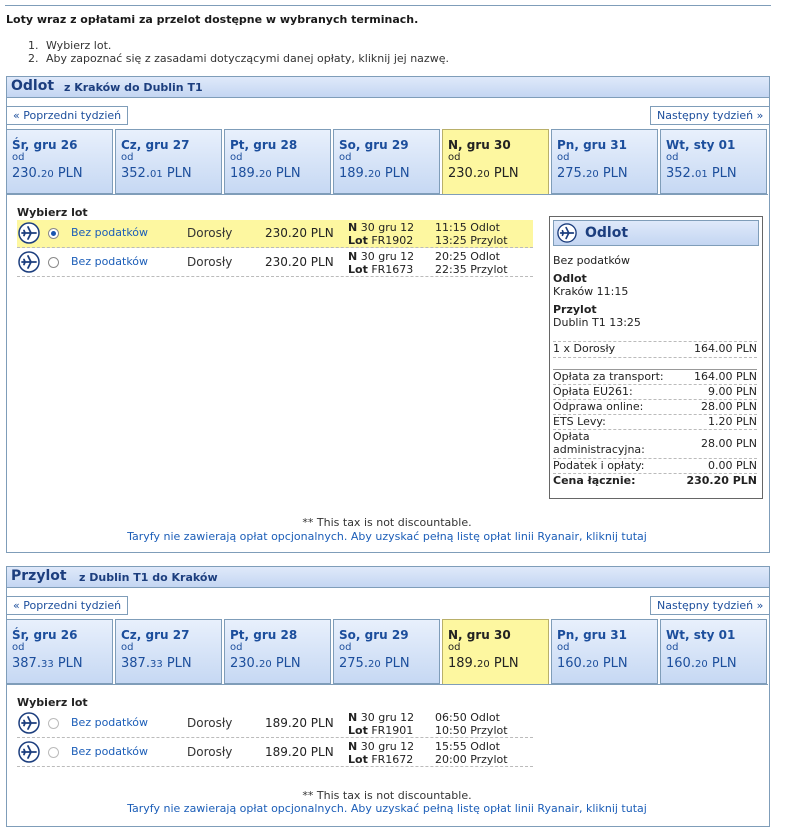 Image resolution: width=792 pixels, height=838 pixels. I want to click on date-price: 230.20 PLN, so click(265, 663).